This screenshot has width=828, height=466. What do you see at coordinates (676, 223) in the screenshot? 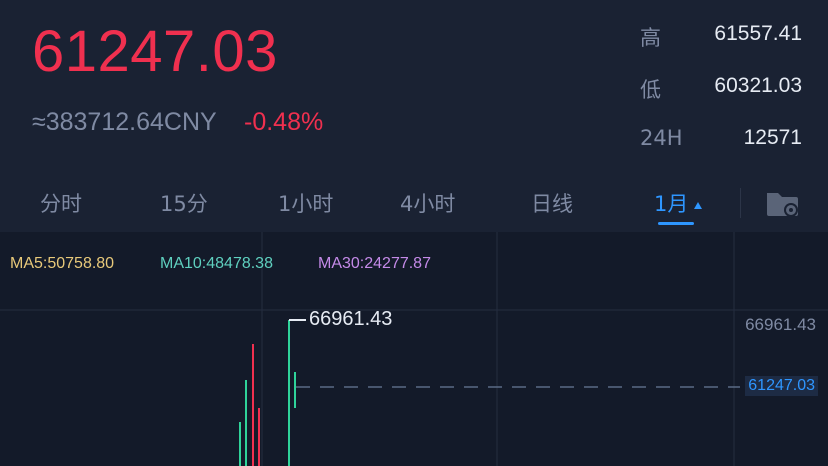
I see `active-tab-indicator` at bounding box center [676, 223].